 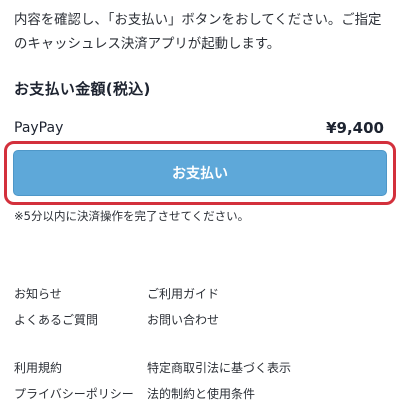 I want to click on footer-row: お知らせ ご利用ガイド, so click(x=204, y=293).